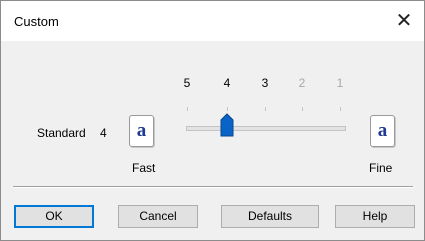  I want to click on help-button: Help, so click(375, 216).